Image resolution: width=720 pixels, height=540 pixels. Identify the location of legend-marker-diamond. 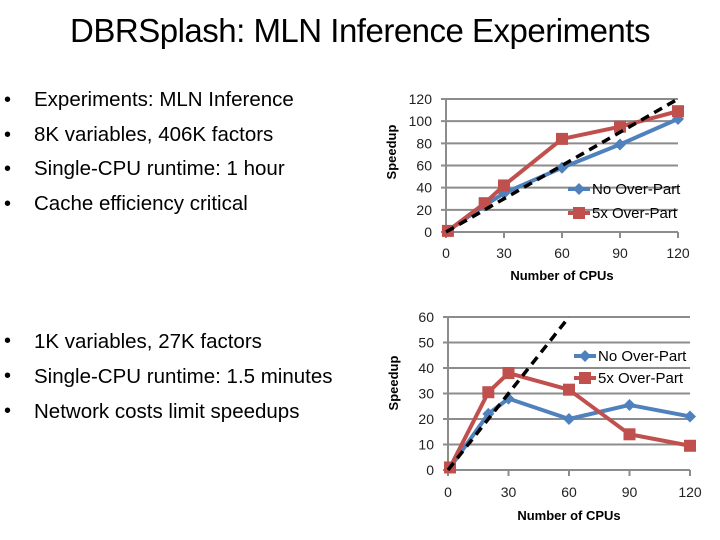
(585, 356).